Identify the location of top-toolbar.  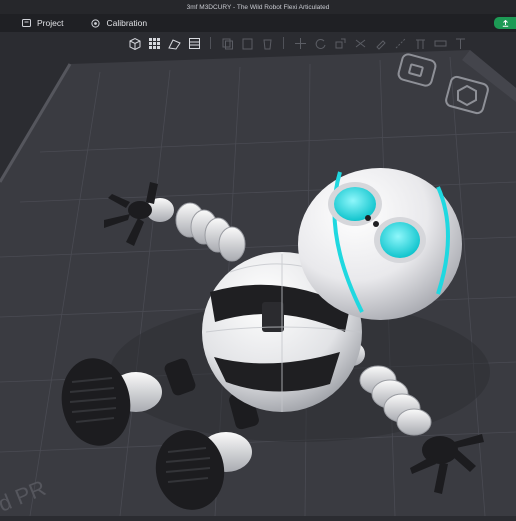
(297, 43).